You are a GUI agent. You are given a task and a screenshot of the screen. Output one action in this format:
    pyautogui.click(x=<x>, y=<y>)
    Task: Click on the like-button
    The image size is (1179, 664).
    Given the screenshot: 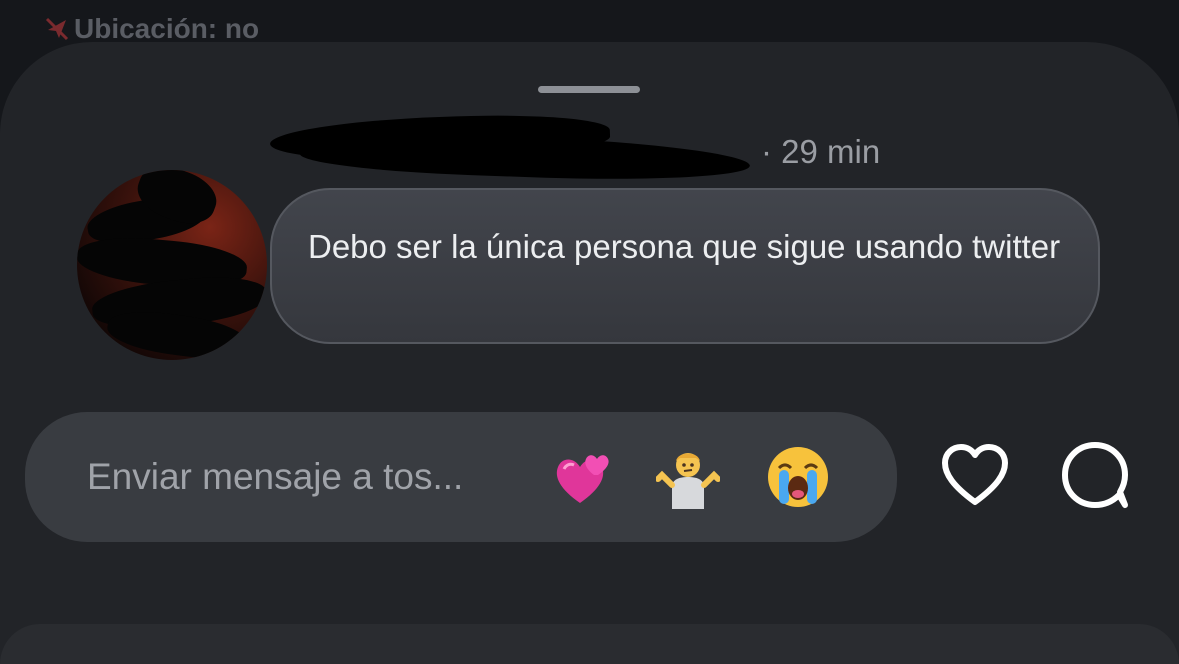 What is the action you would take?
    pyautogui.click(x=975, y=477)
    